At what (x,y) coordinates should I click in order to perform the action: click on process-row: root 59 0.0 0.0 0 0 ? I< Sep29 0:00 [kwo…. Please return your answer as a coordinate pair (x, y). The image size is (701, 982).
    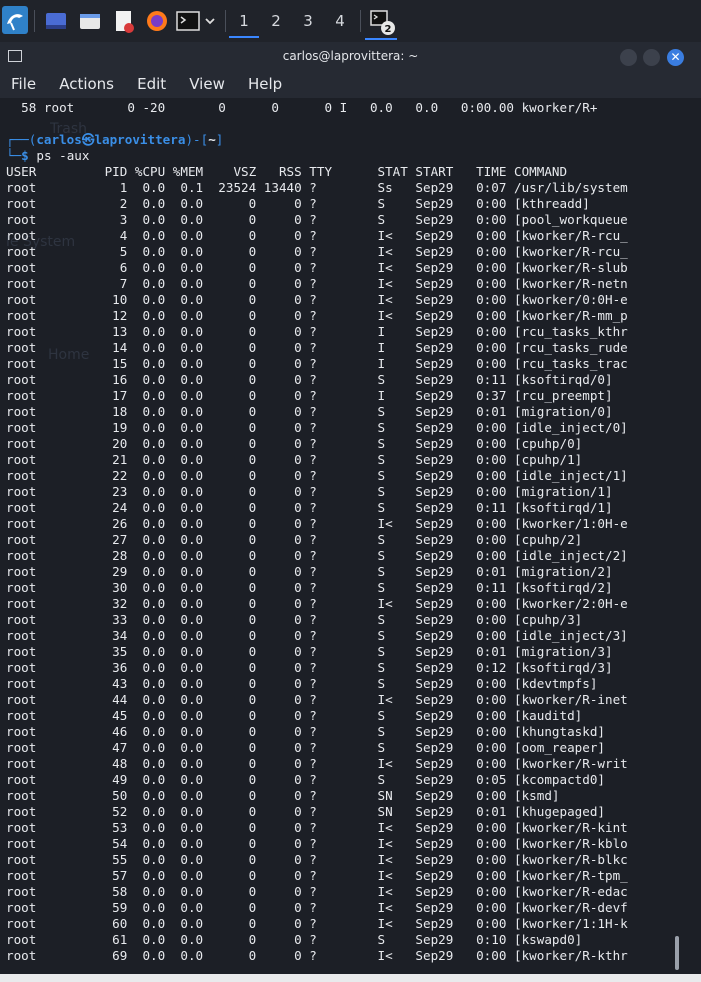
    Looking at the image, I should click on (317, 907).